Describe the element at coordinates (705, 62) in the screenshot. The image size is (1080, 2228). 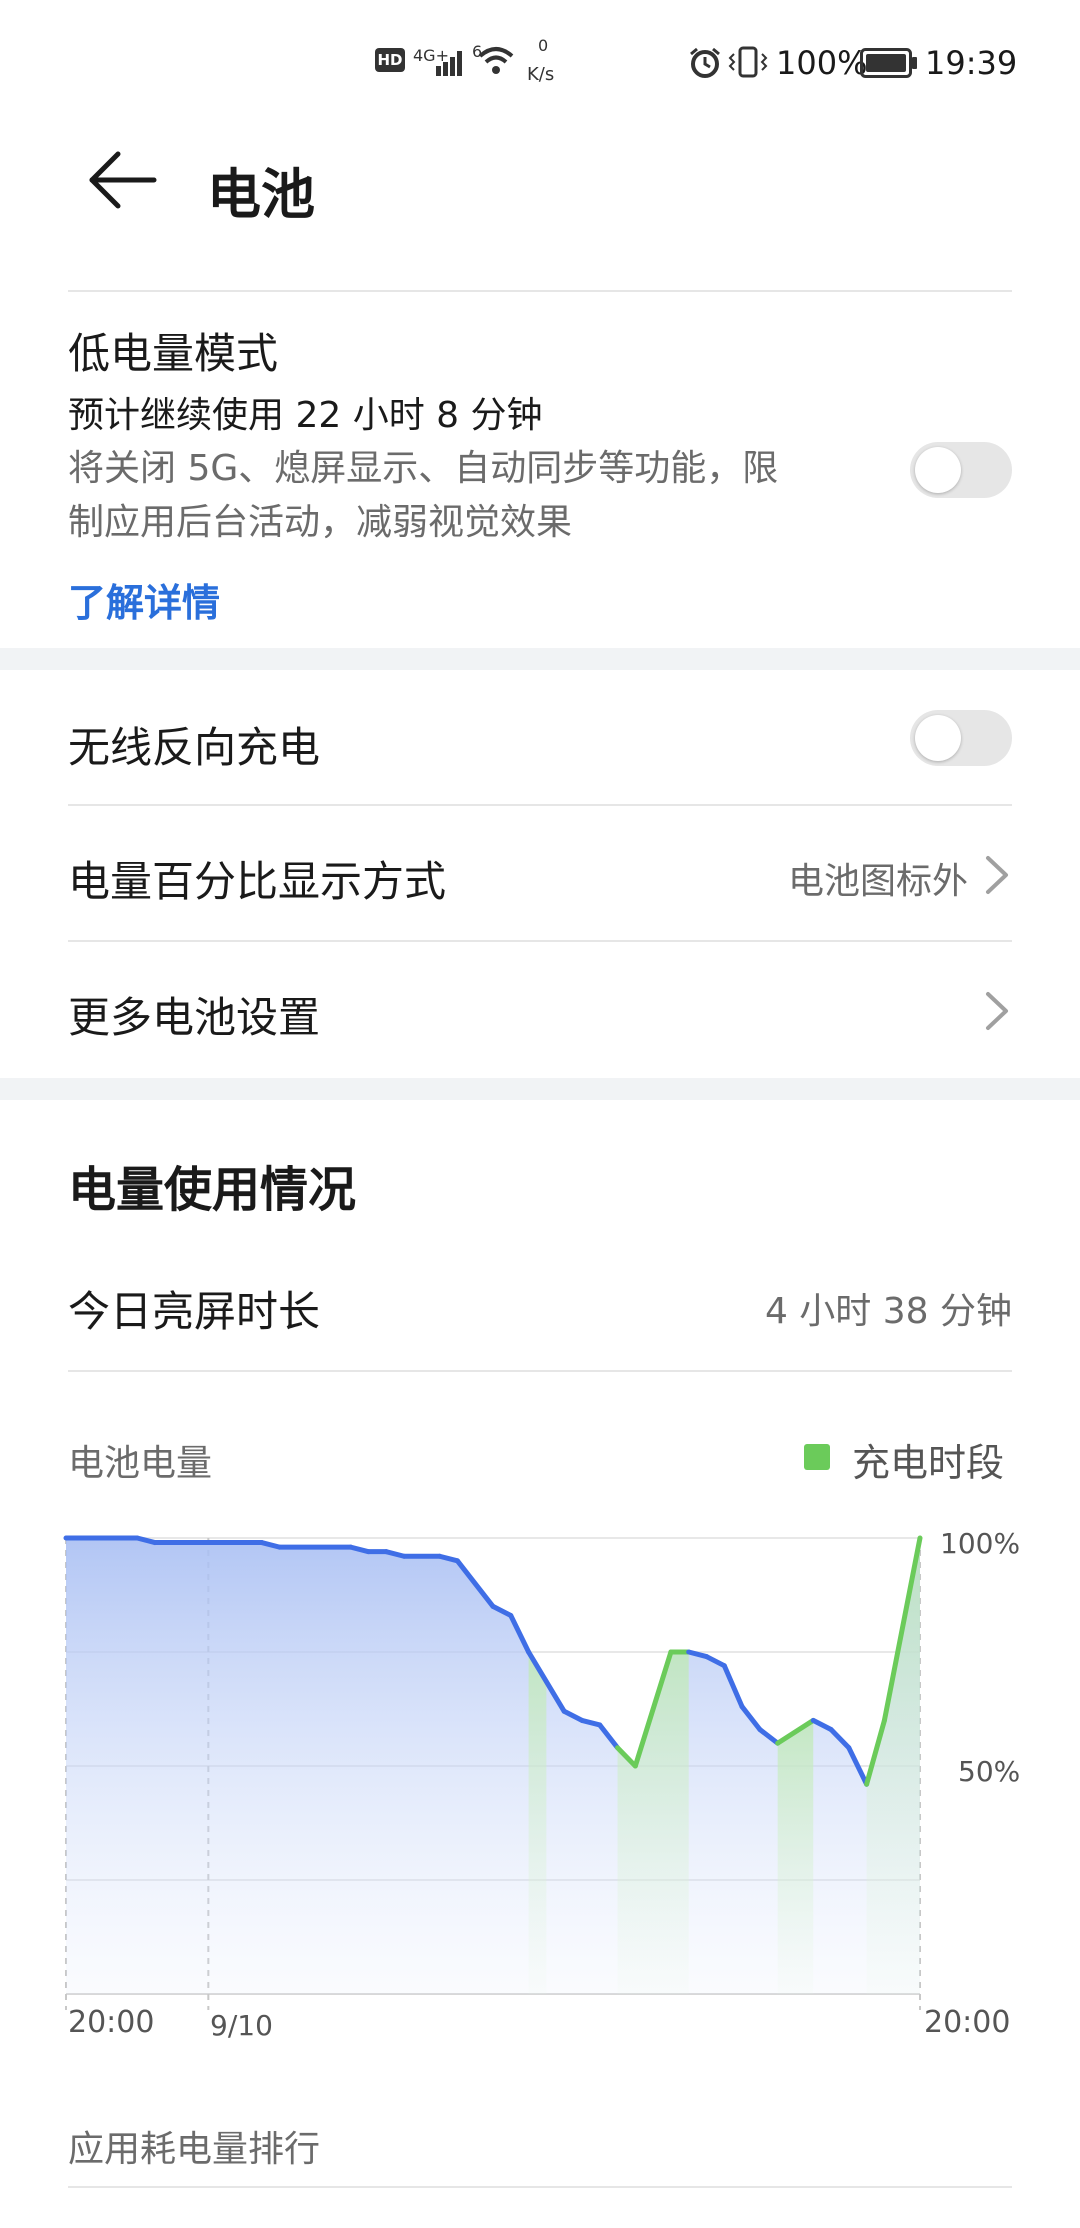
I see `alarm-icon` at that location.